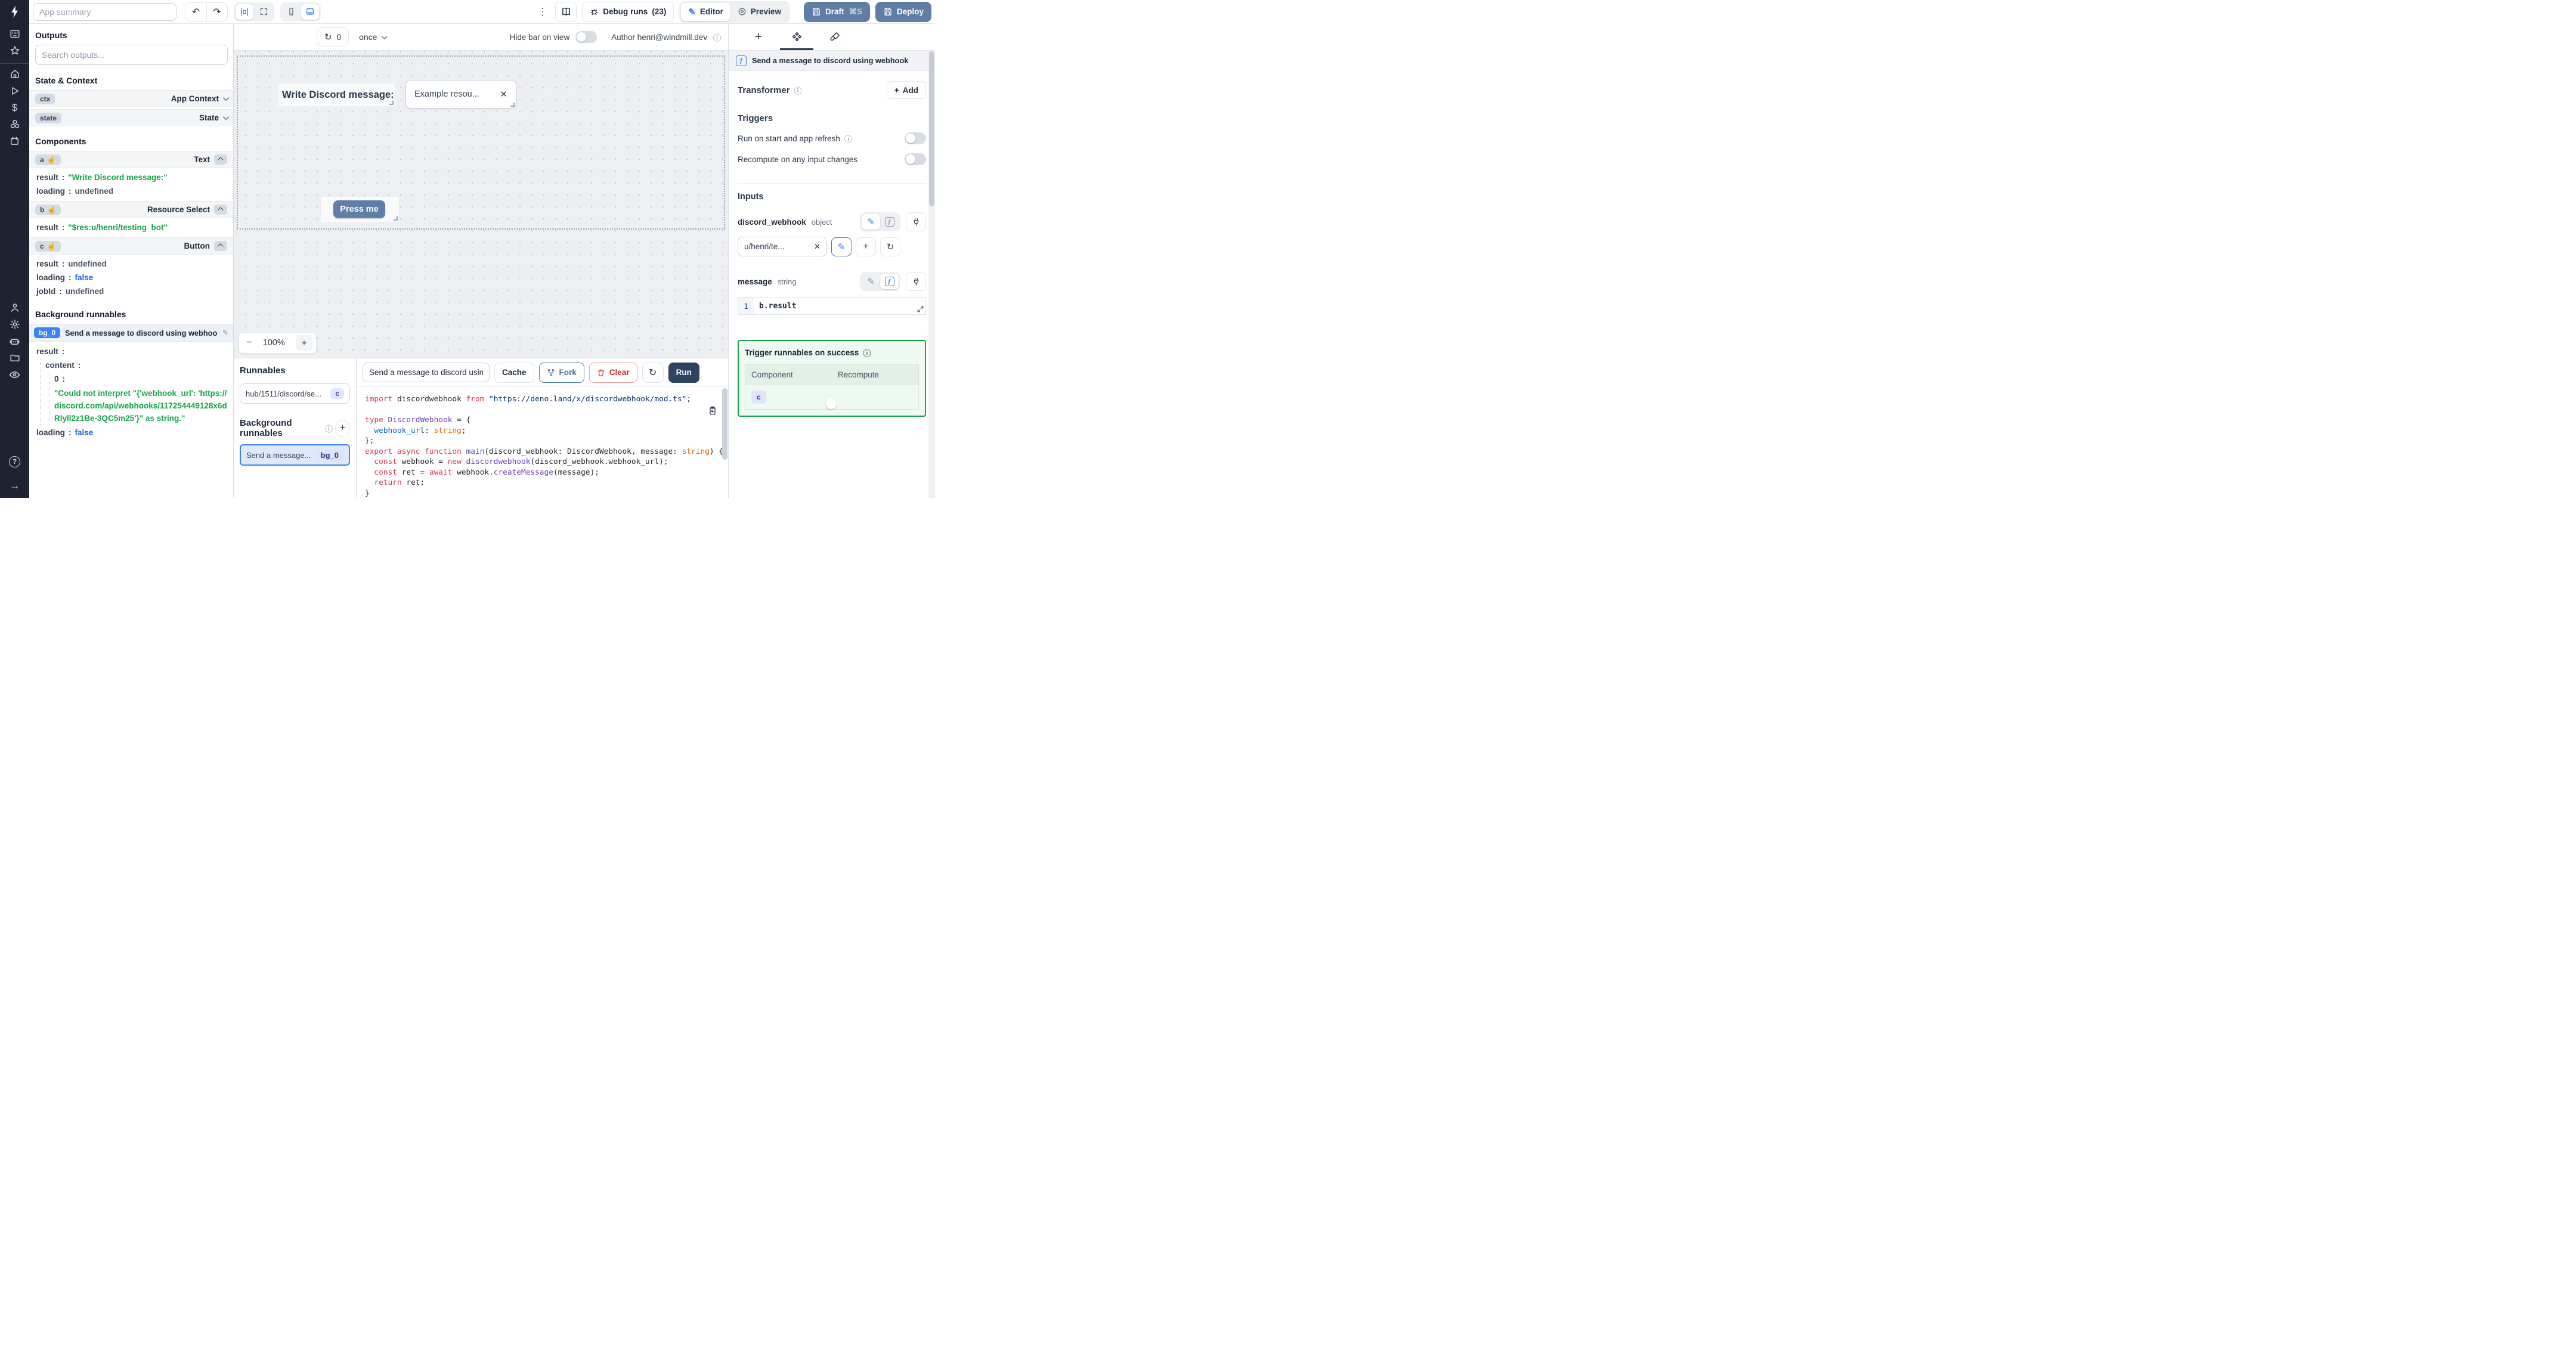 The height and width of the screenshot is (1372, 2576). What do you see at coordinates (131, 209) in the screenshot?
I see `component-b-header: b ☝ Resource Select` at bounding box center [131, 209].